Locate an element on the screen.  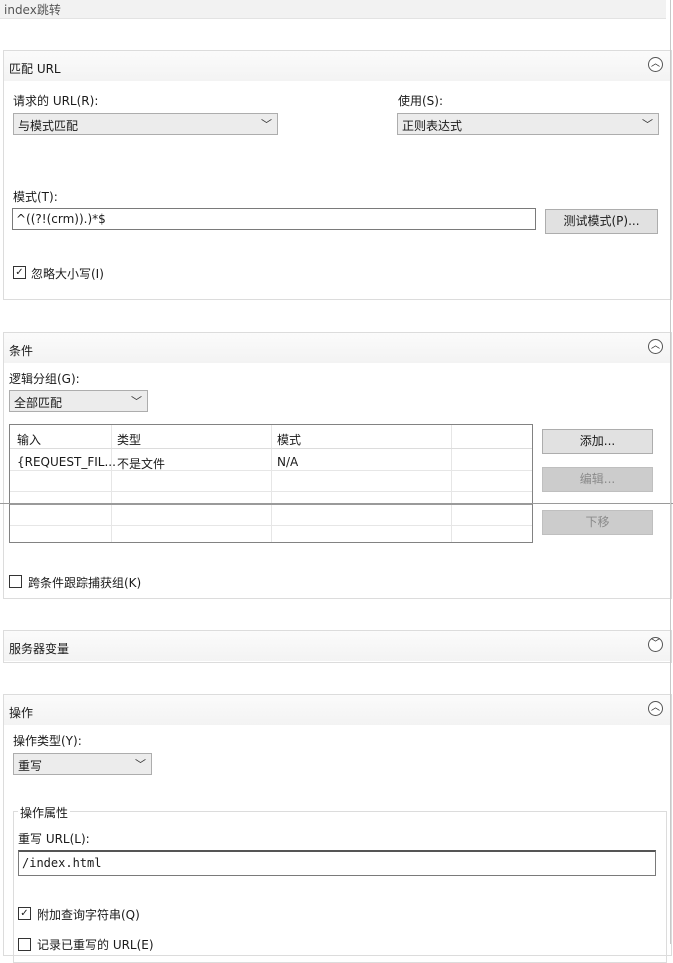
server-variables-section: 服务器变量 ﹀ is located at coordinates (337, 646).